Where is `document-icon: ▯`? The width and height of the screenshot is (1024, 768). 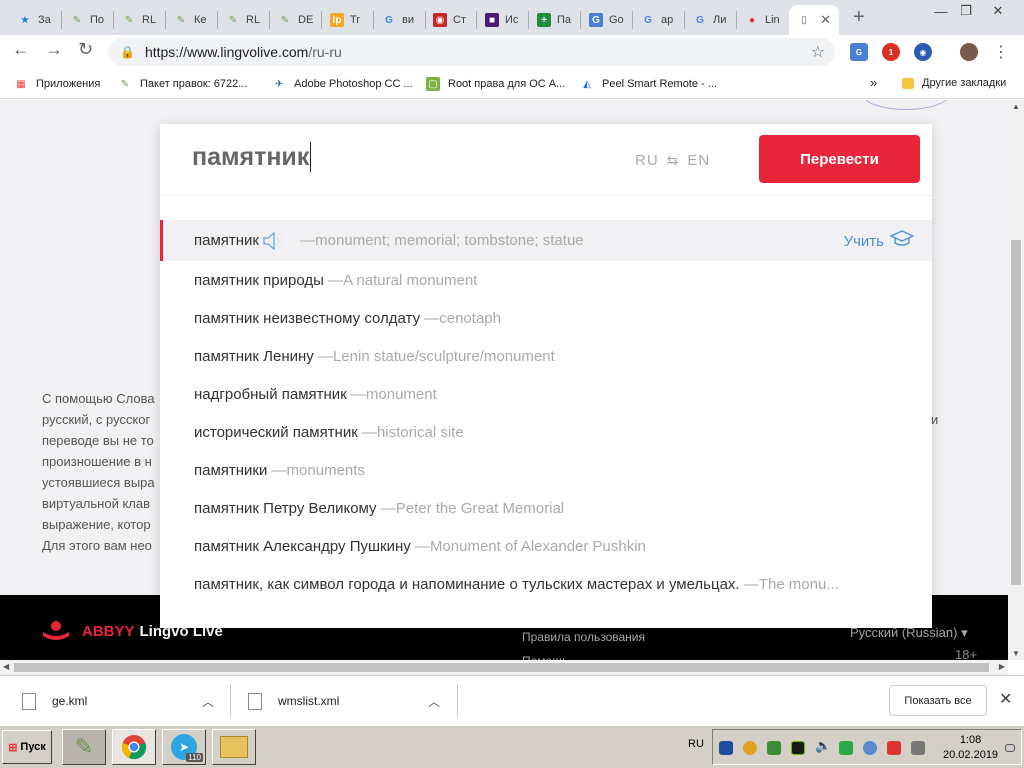
document-icon: ▯ is located at coordinates (804, 20).